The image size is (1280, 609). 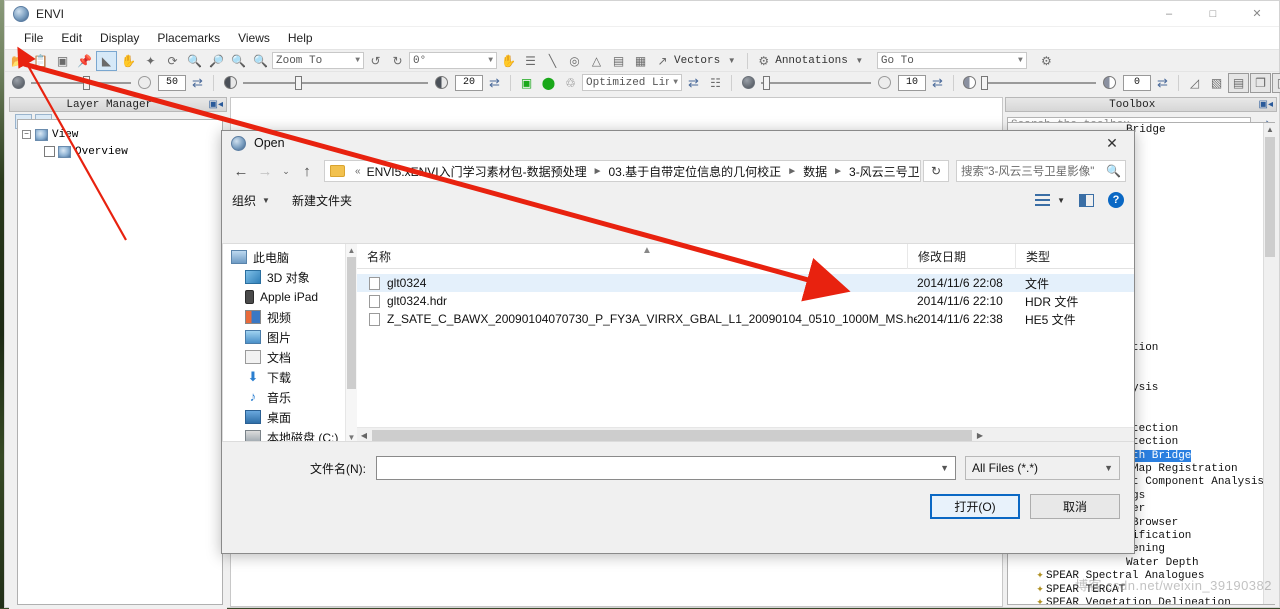 What do you see at coordinates (120, 151) in the screenshot?
I see `layer-tree-node-overview: Overview` at bounding box center [120, 151].